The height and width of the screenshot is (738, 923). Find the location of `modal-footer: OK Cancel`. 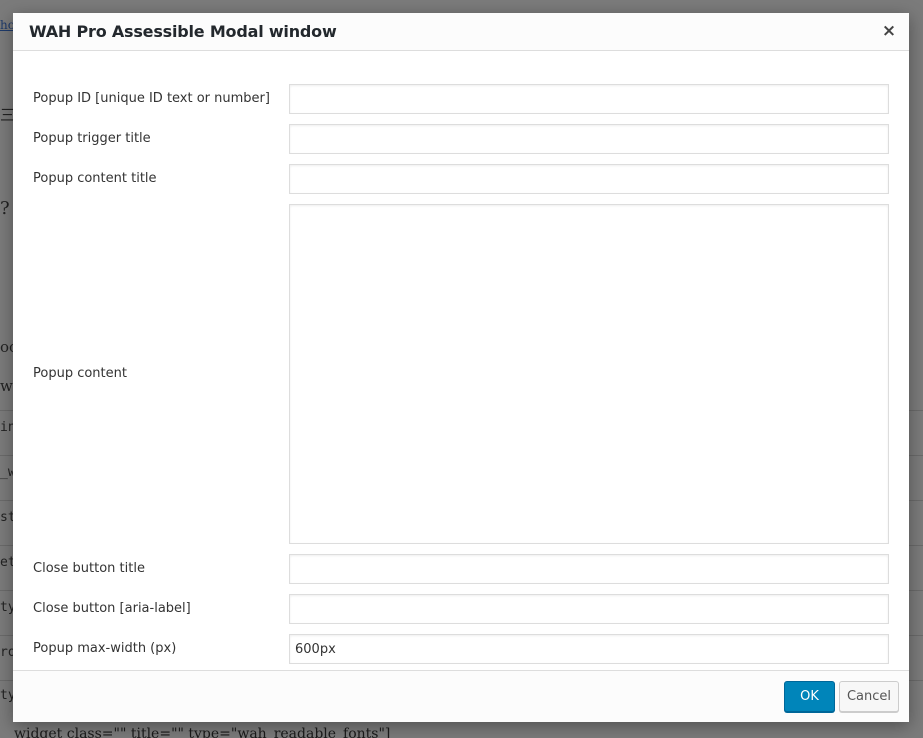

modal-footer: OK Cancel is located at coordinates (461, 696).